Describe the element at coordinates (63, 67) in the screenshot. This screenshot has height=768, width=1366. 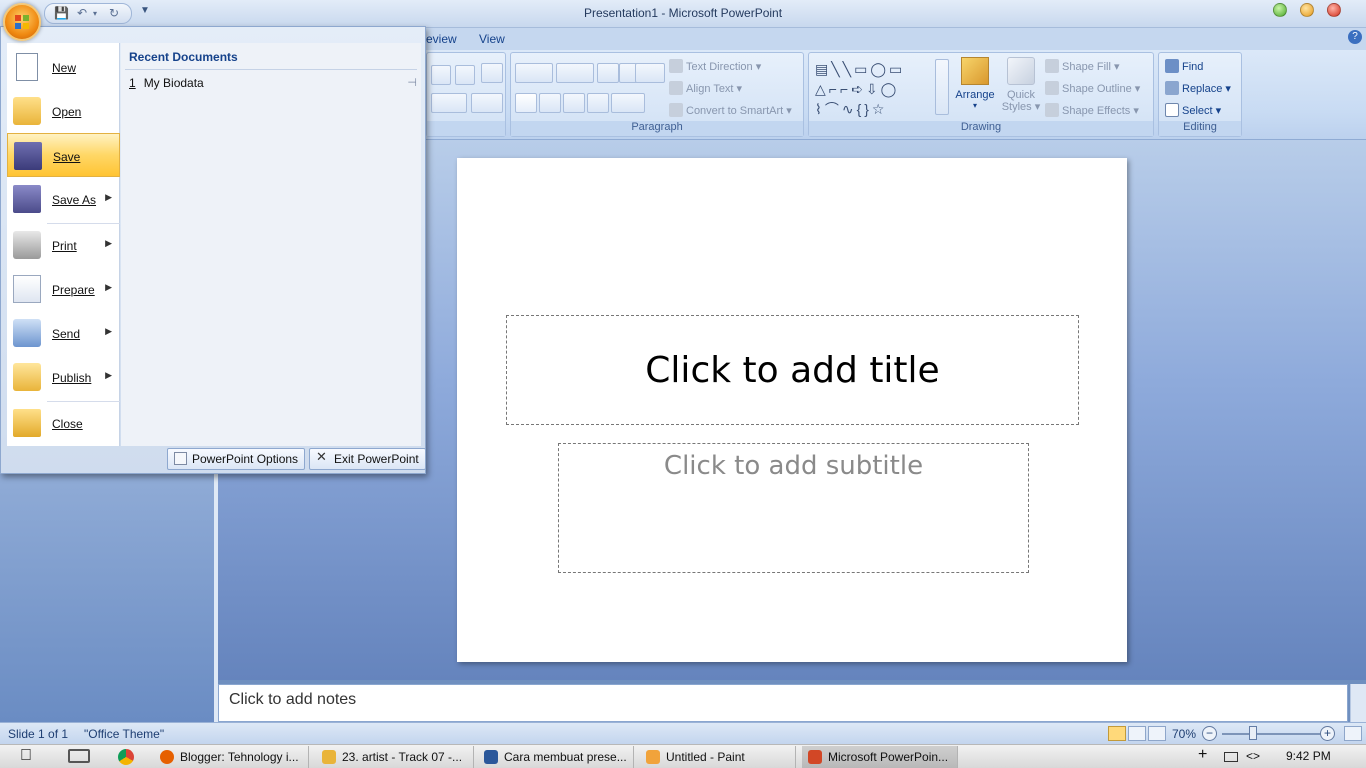
I see `menu-item-new: New` at that location.